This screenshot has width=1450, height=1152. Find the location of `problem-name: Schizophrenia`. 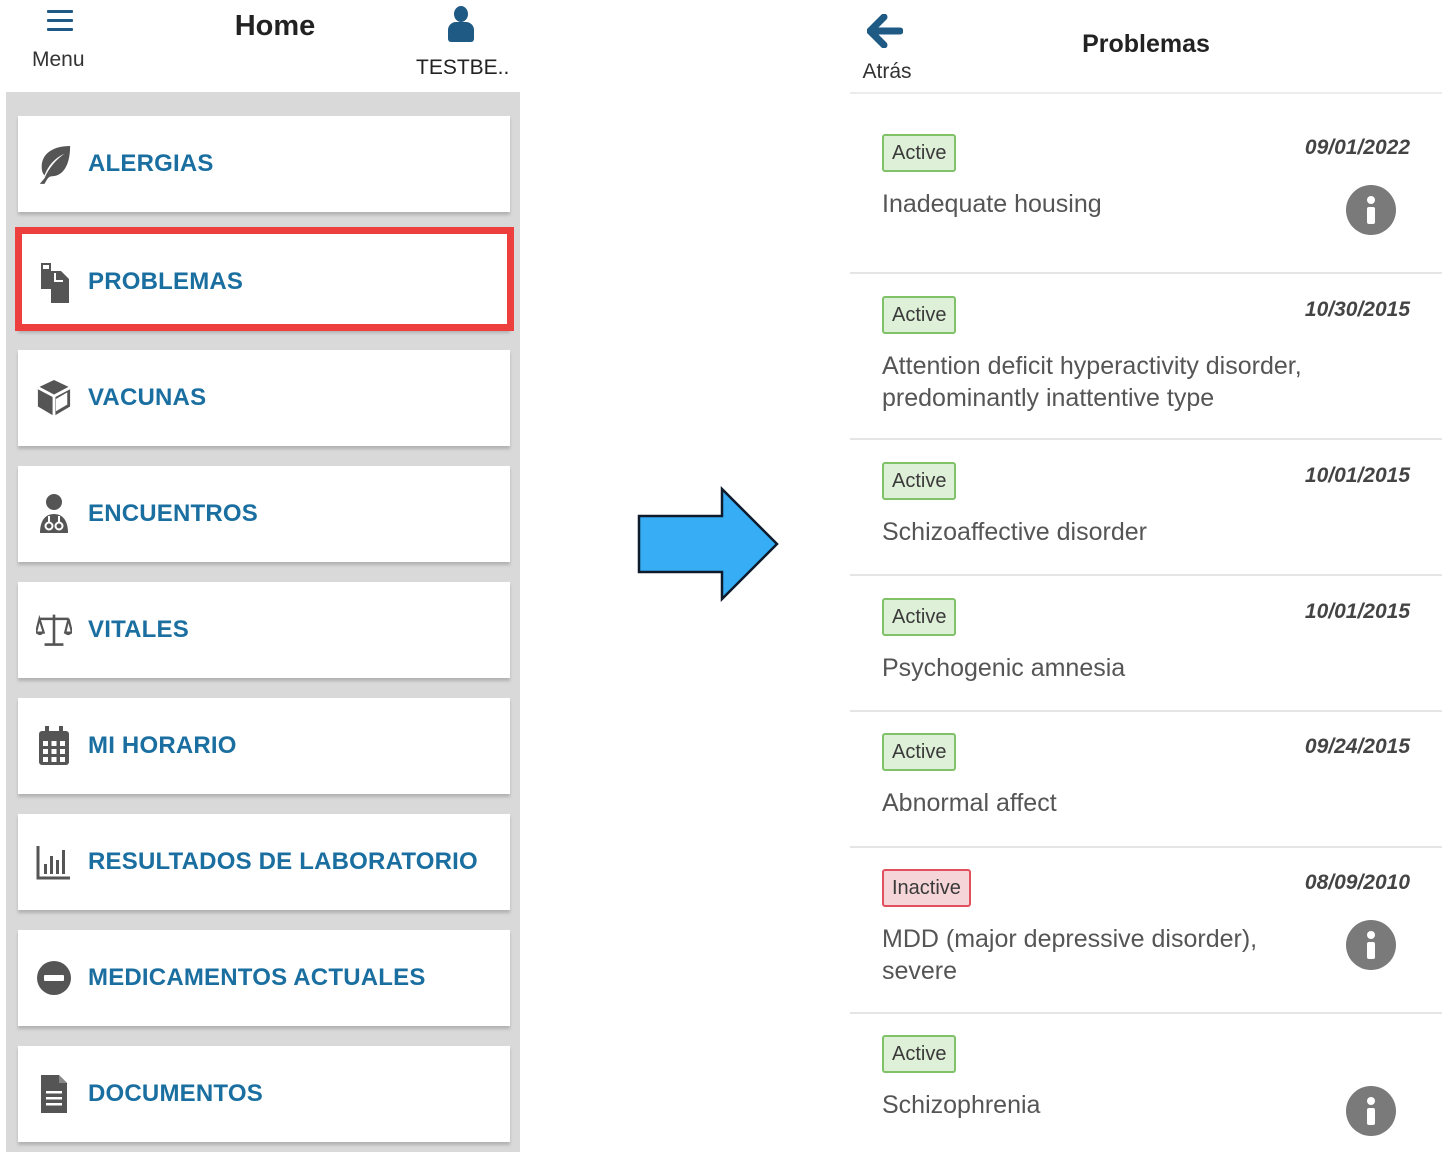

problem-name: Schizophrenia is located at coordinates (961, 1105).